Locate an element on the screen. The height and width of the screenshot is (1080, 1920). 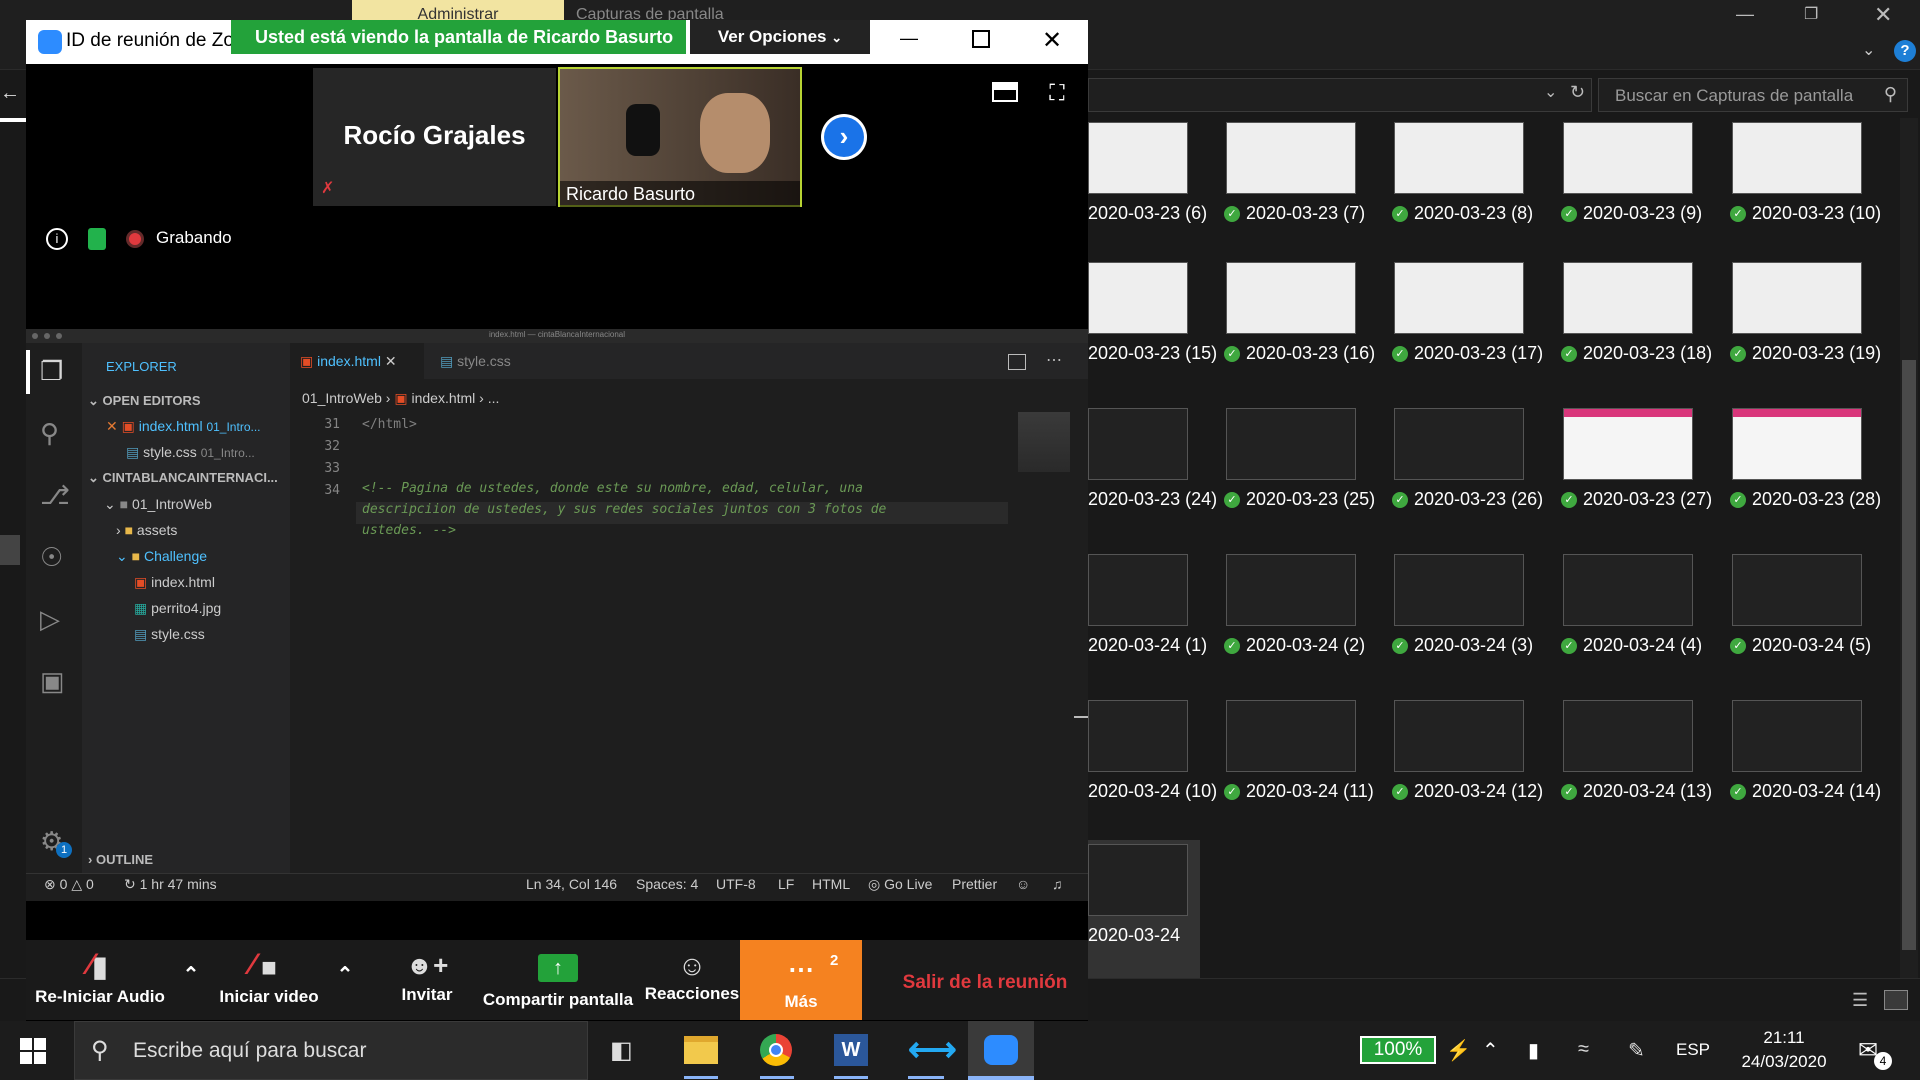
zoom-close-icon: ✕ is located at coordinates (1054, 40).